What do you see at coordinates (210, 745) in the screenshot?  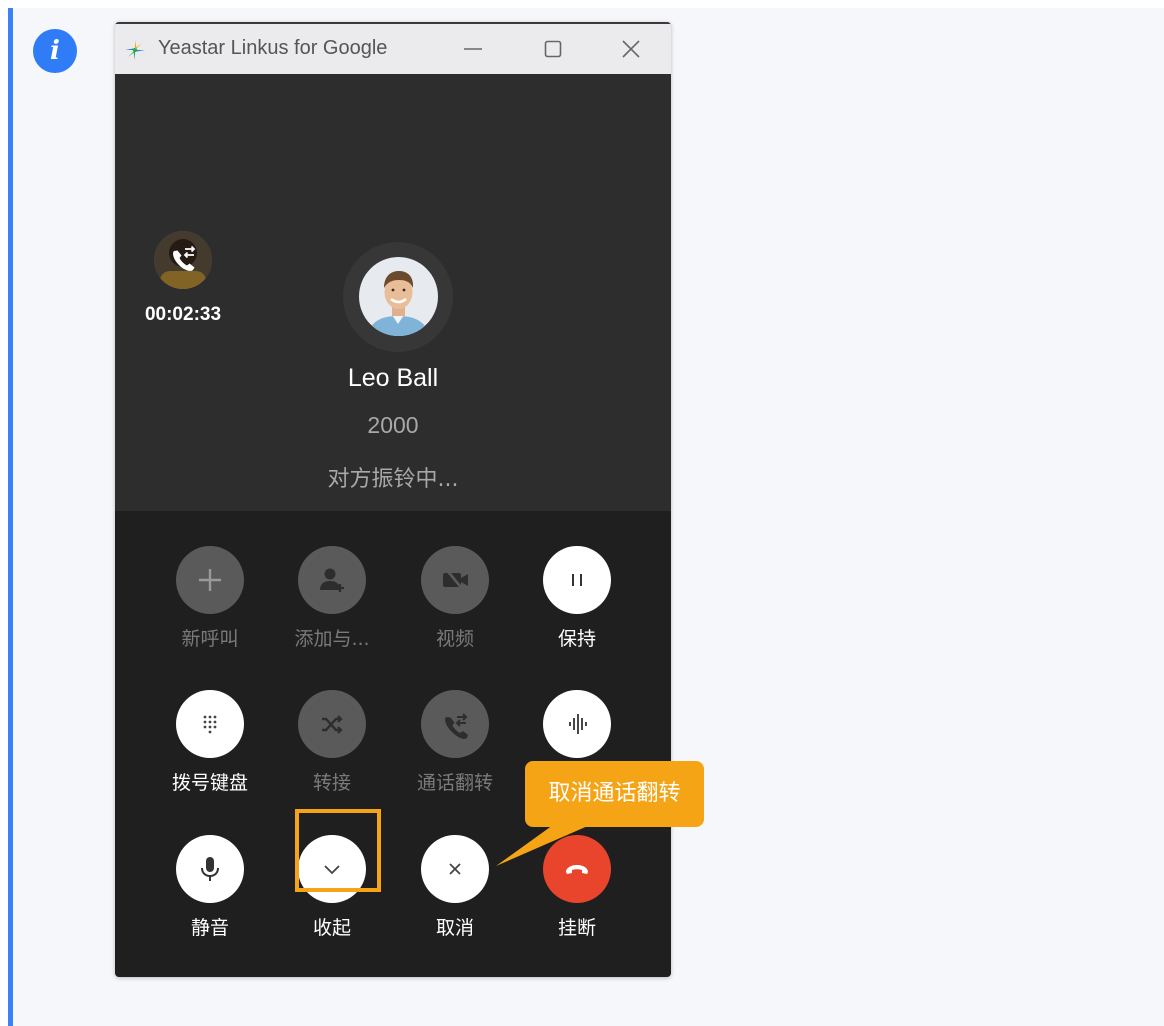 I see `dialpad-button: 拨号键盘` at bounding box center [210, 745].